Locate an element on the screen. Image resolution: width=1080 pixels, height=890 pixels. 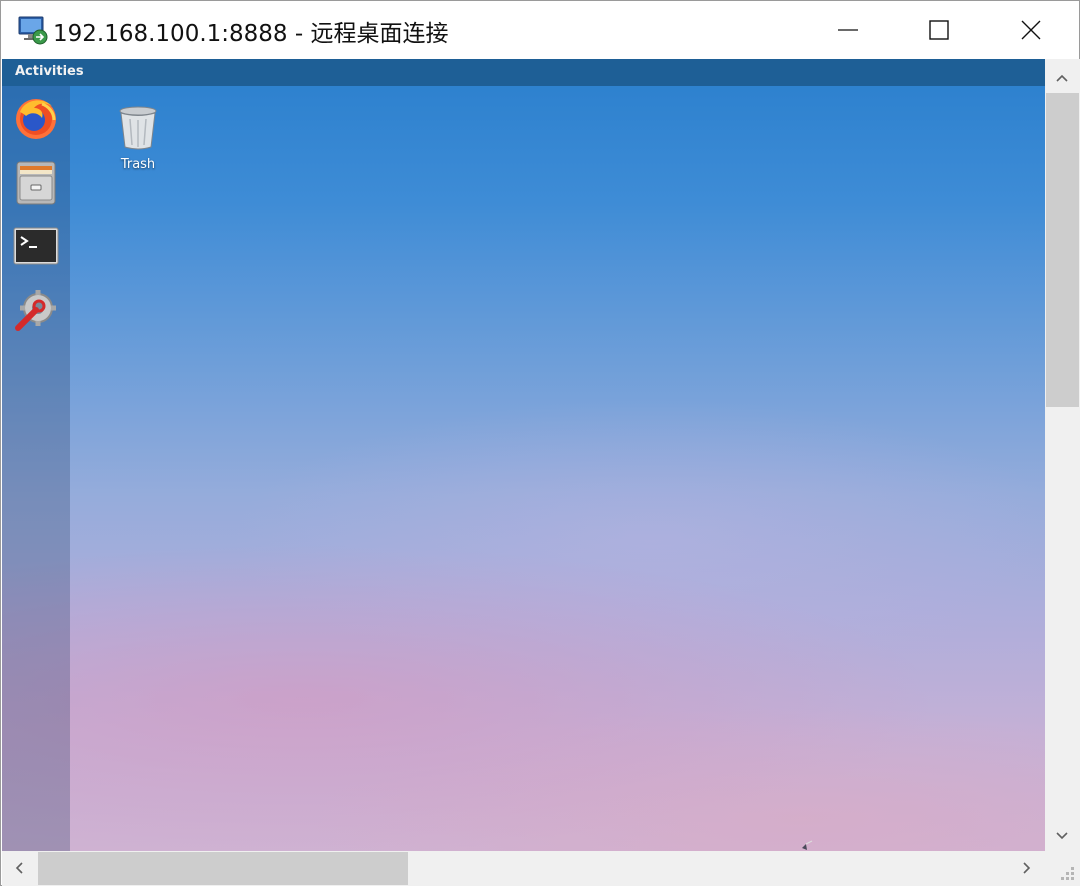
chevron-right-icon is located at coordinates (1027, 868).